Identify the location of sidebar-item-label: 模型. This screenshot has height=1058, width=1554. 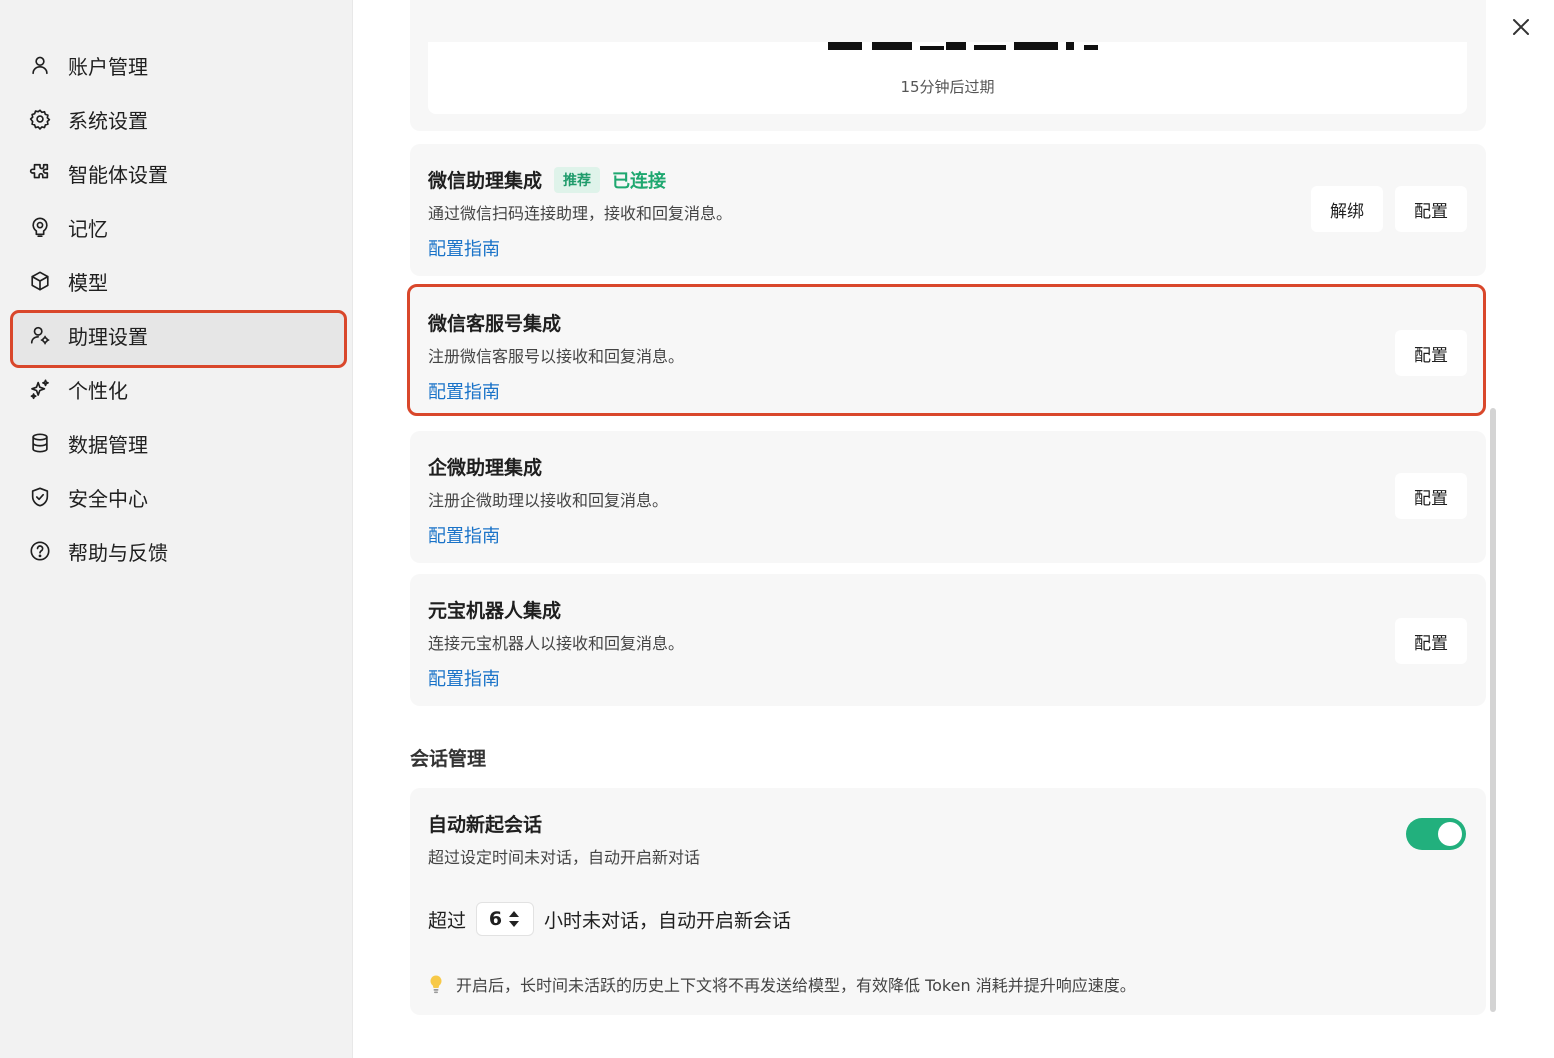
(88, 282).